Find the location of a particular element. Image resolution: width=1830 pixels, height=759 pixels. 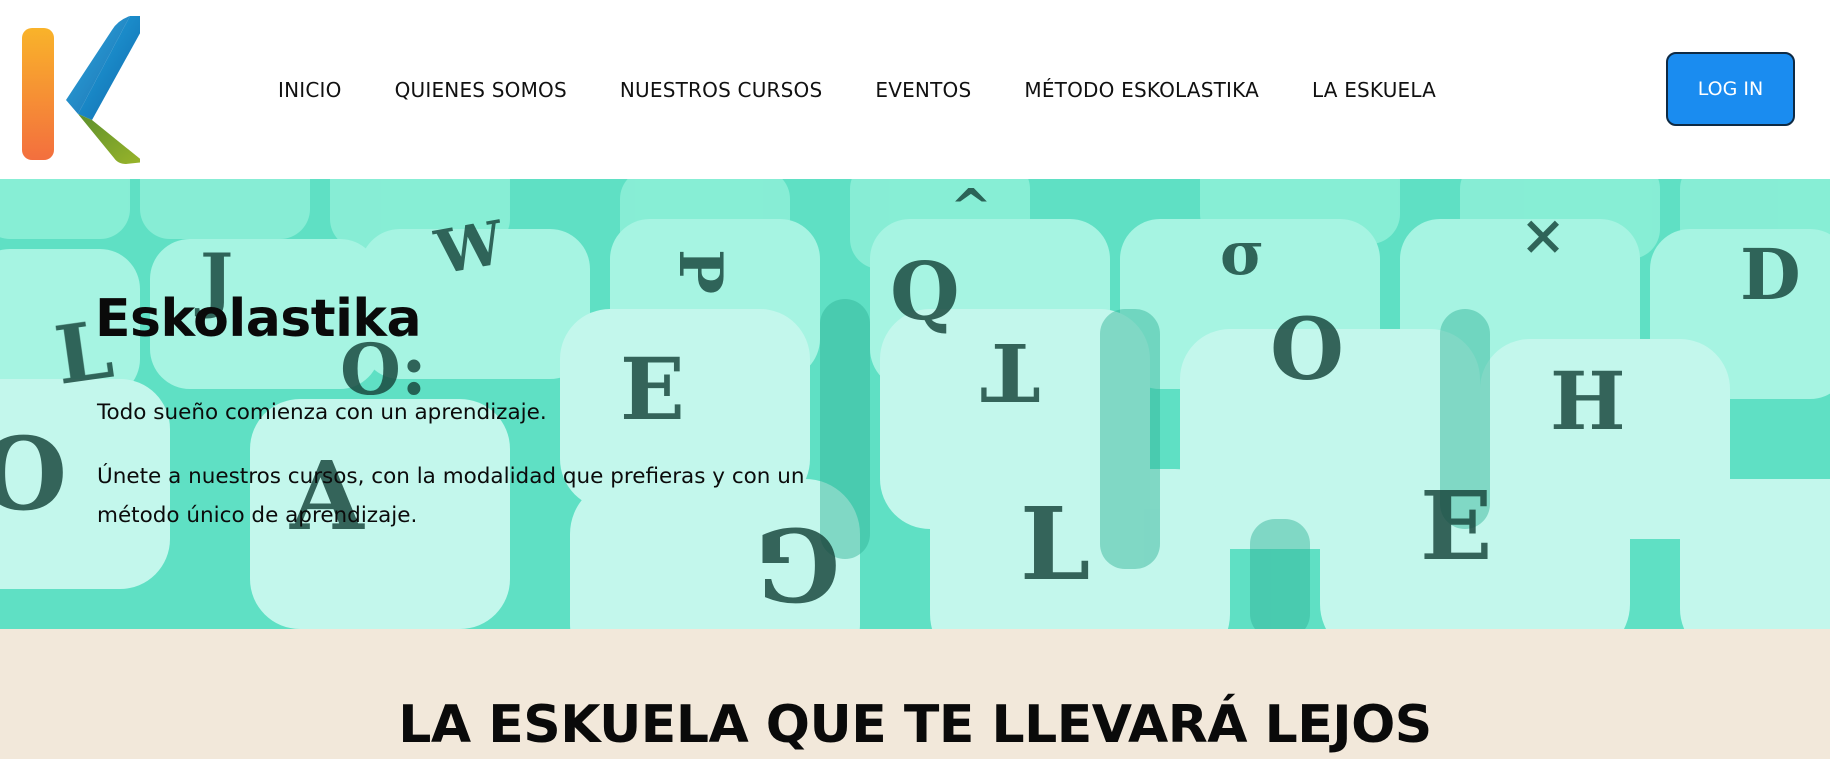

nav-item-quienes-somos: QUIENES SOMOS is located at coordinates (481, 90).